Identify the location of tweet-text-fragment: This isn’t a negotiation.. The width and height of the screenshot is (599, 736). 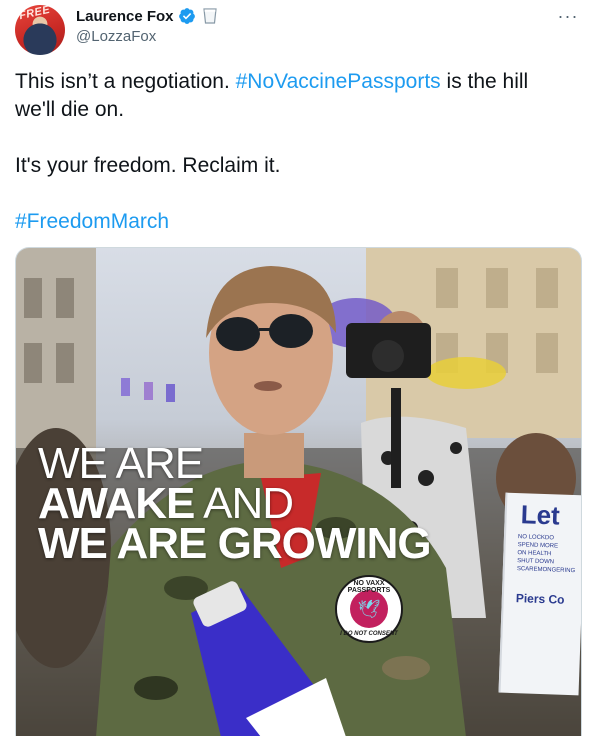
(125, 81).